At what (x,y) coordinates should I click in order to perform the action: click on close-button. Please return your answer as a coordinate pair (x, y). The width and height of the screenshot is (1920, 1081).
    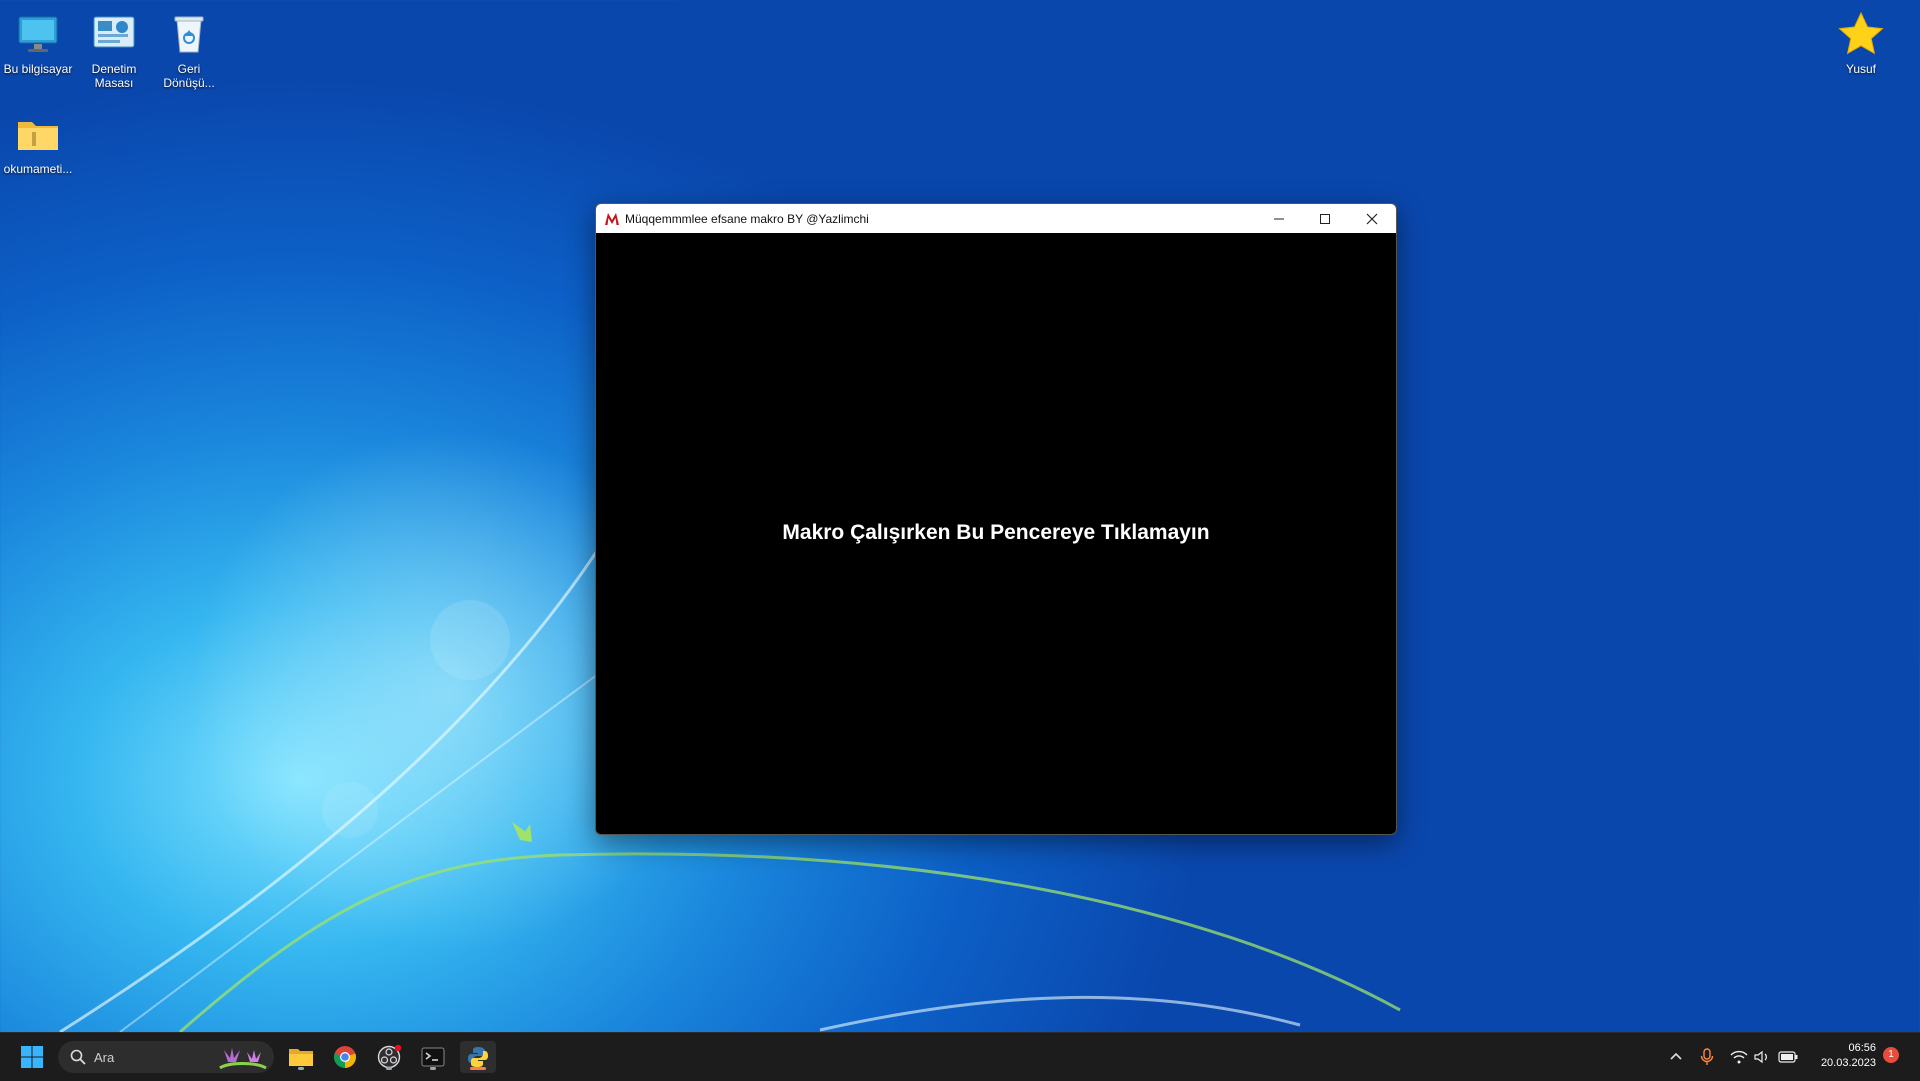
    Looking at the image, I should click on (1372, 218).